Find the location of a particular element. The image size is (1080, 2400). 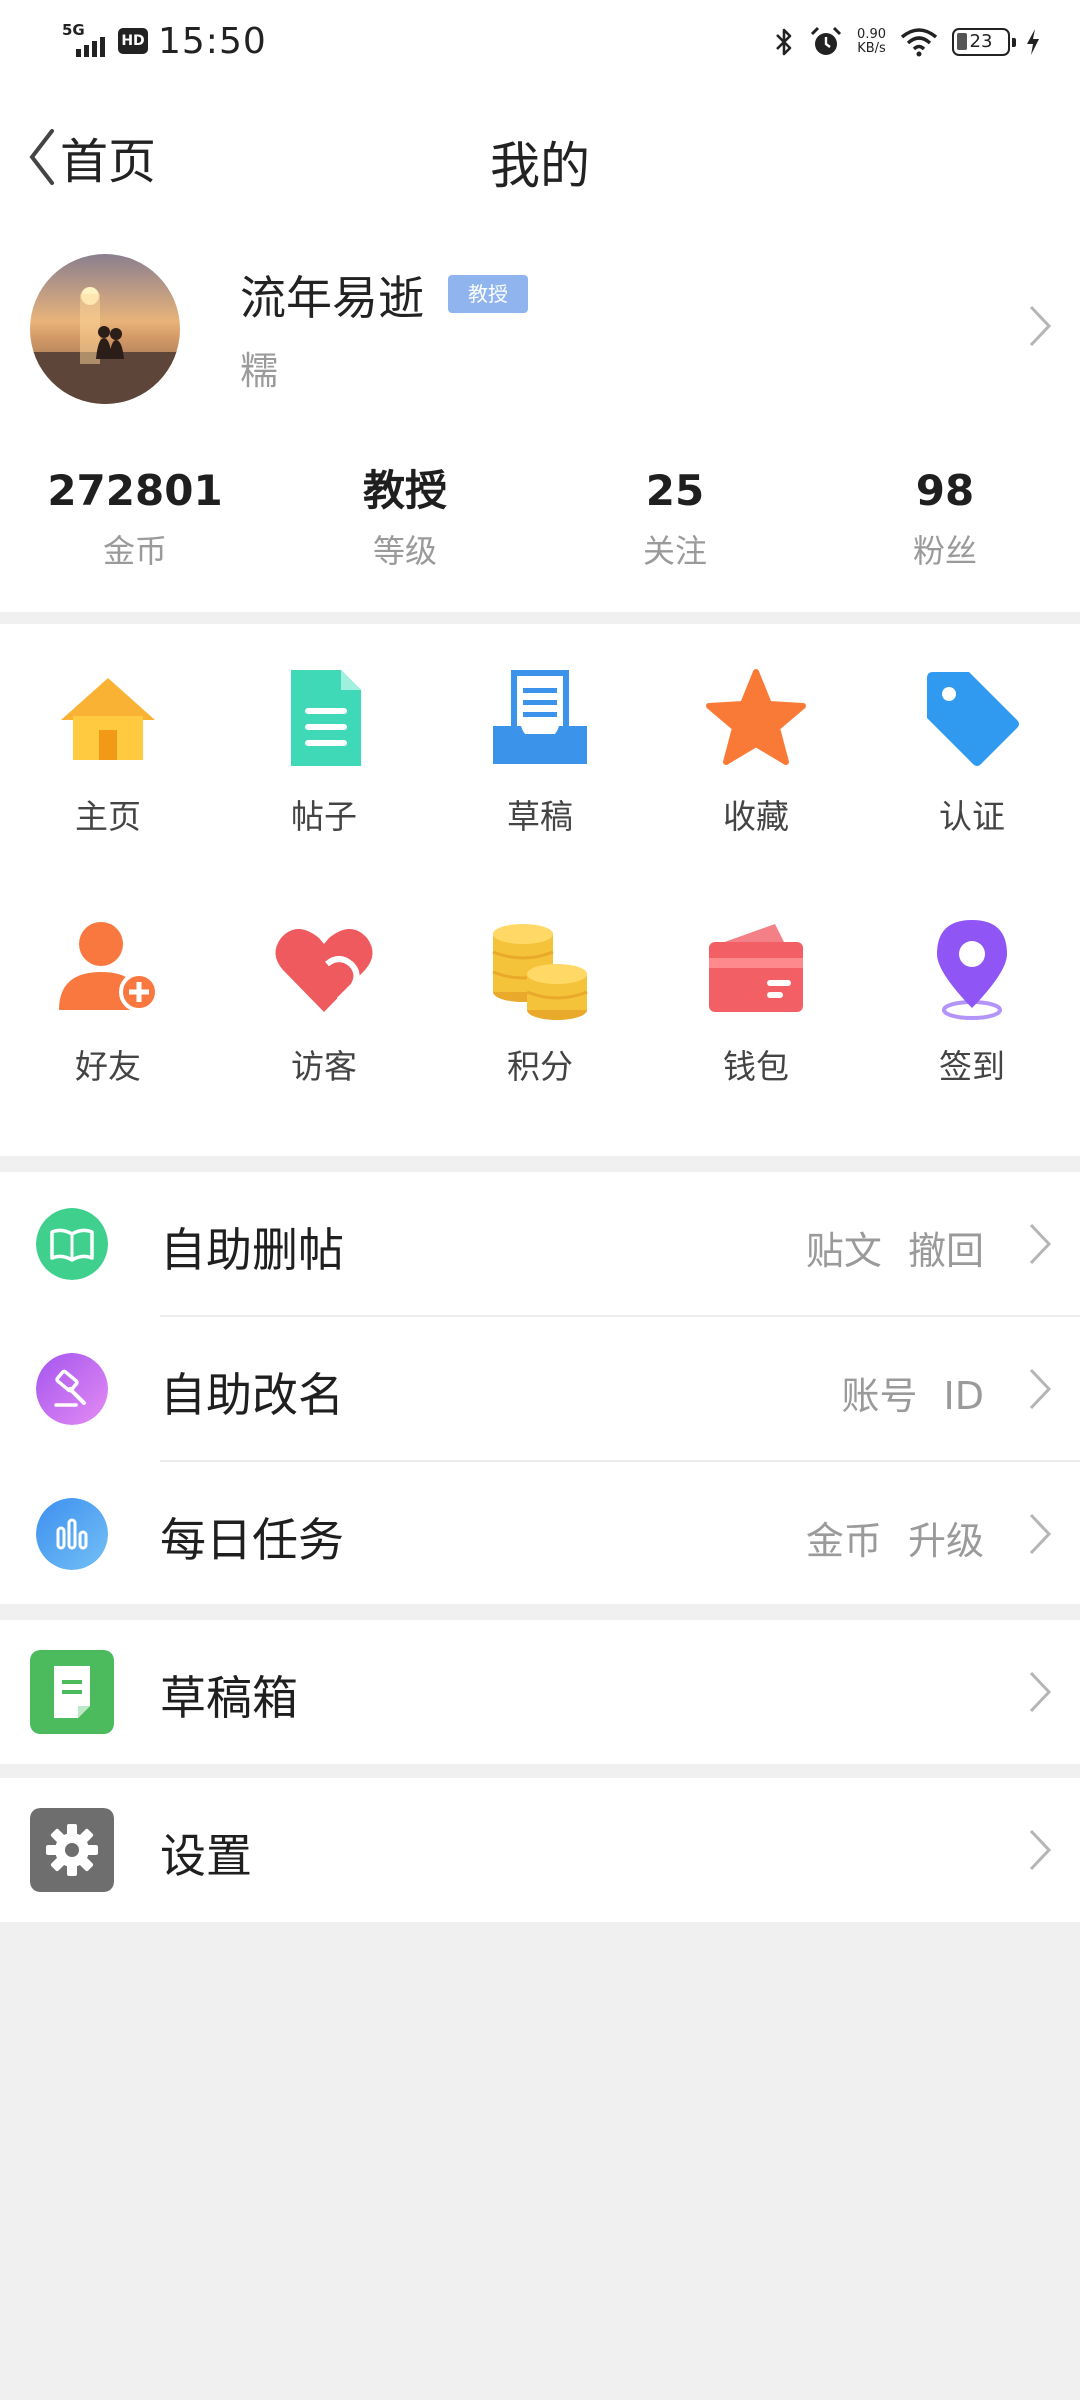

grid-item-posts: 帖子 is located at coordinates (324, 734).